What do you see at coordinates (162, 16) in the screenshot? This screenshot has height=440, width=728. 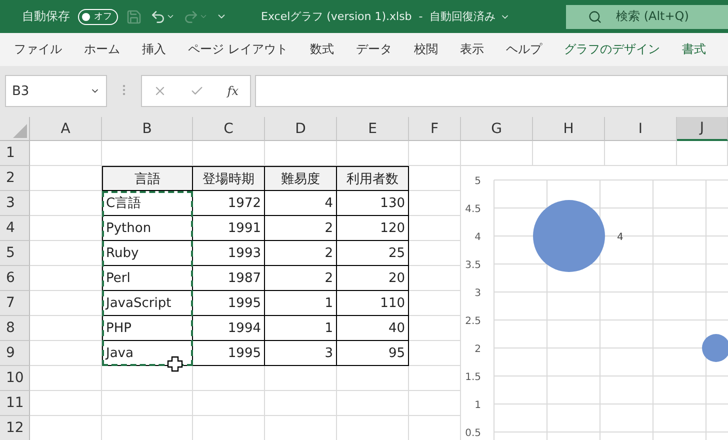 I see `undo-icon` at bounding box center [162, 16].